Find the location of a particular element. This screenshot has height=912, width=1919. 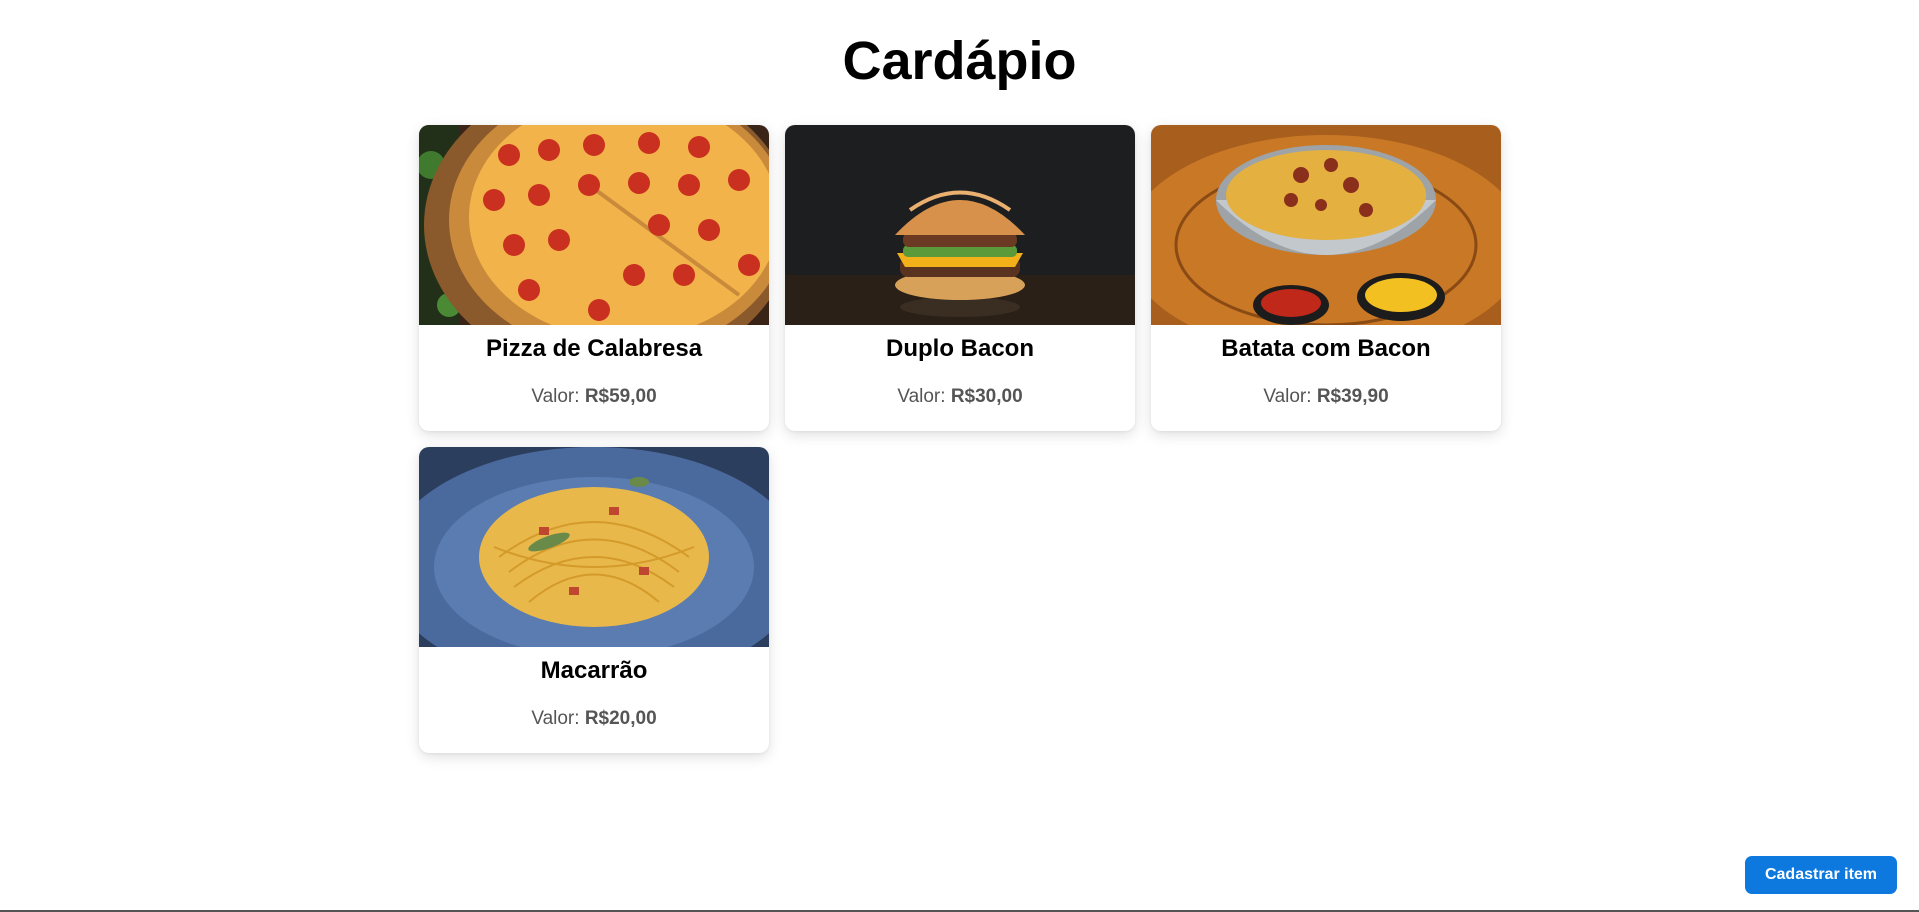

page-title: Cardápio is located at coordinates (959, 61).